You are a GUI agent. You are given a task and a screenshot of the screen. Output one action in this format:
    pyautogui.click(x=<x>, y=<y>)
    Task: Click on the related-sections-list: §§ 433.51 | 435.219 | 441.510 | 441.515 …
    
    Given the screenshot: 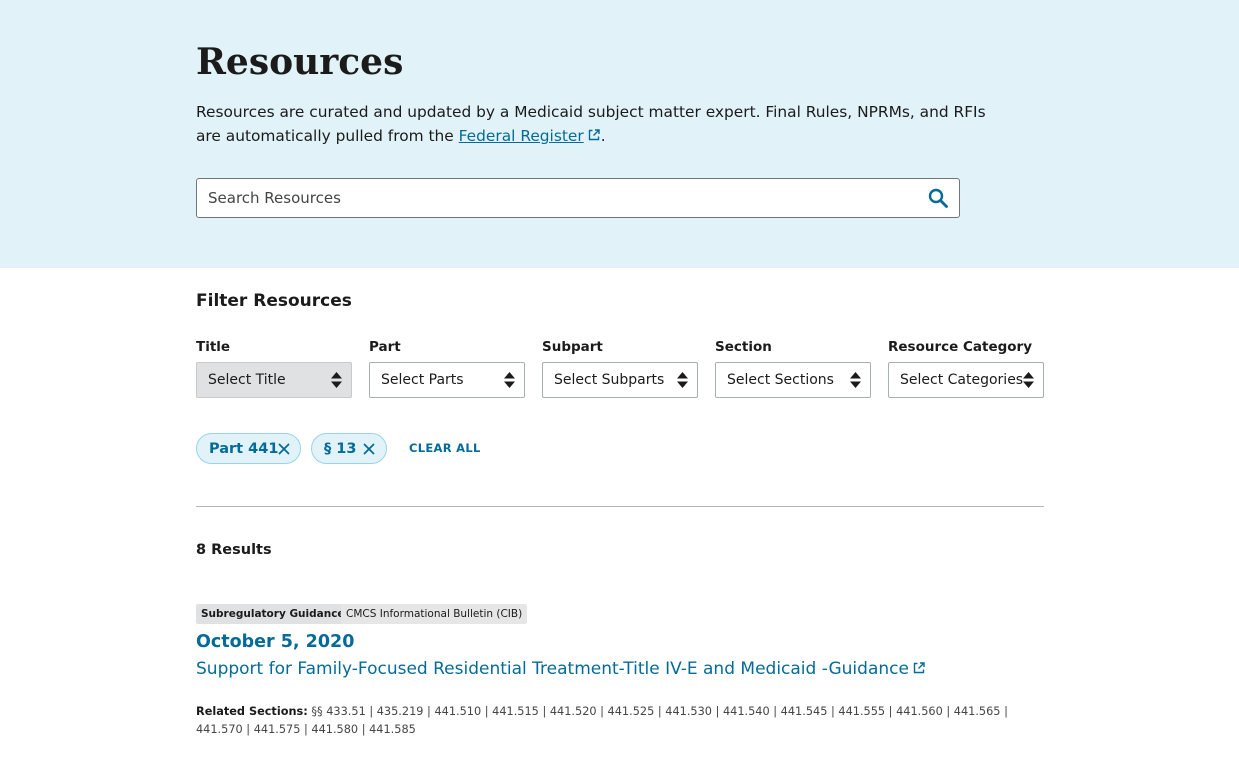 What is the action you would take?
    pyautogui.click(x=602, y=720)
    